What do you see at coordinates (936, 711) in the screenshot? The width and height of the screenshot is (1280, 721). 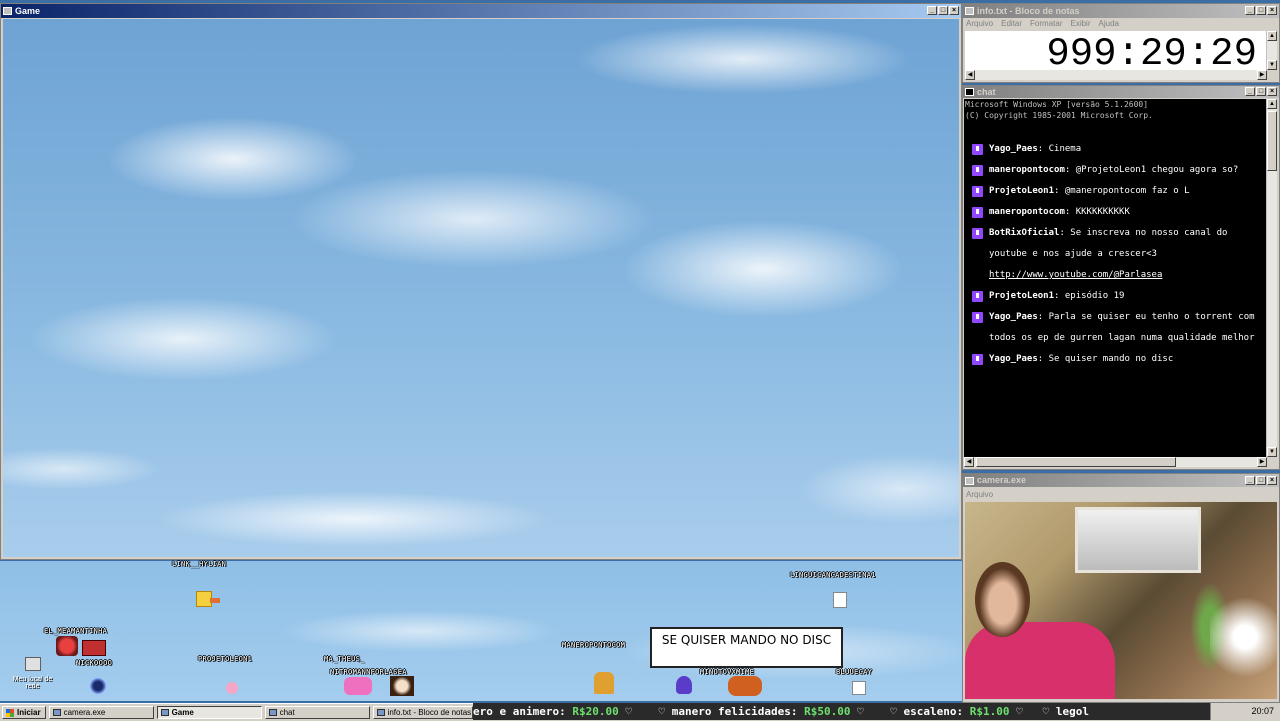 I see `ticker-text: escaleno:` at bounding box center [936, 711].